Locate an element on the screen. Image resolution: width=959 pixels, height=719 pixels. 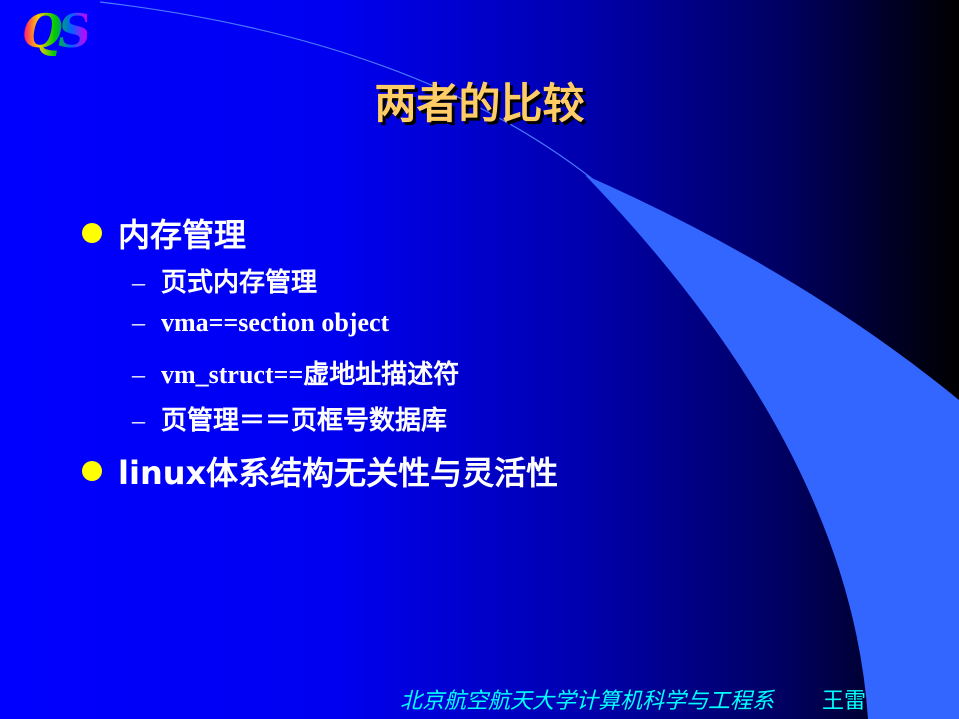
bullet-item: 内存管理 is located at coordinates (164, 233).